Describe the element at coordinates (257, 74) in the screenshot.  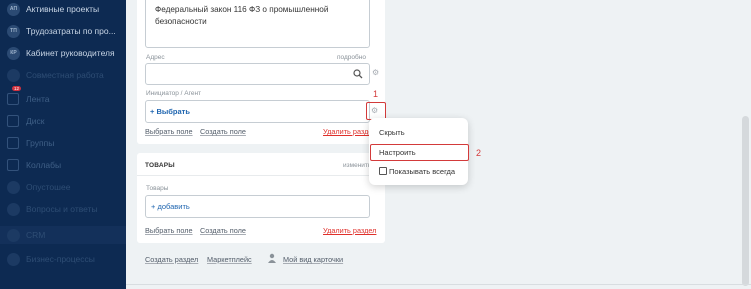
I see `address-input` at that location.